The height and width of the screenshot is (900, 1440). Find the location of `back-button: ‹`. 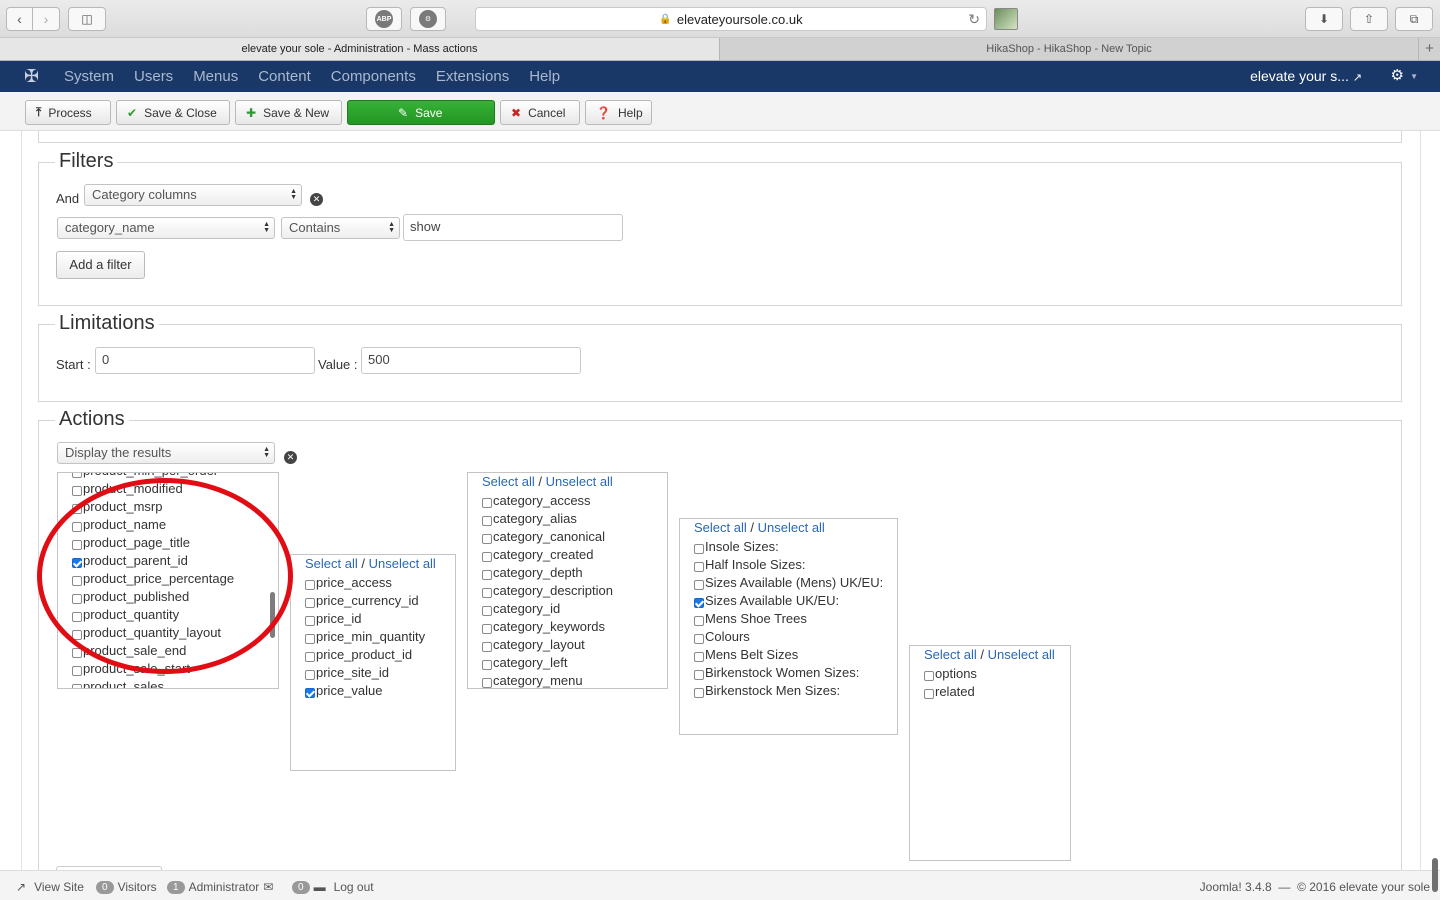

back-button: ‹ is located at coordinates (19, 19).